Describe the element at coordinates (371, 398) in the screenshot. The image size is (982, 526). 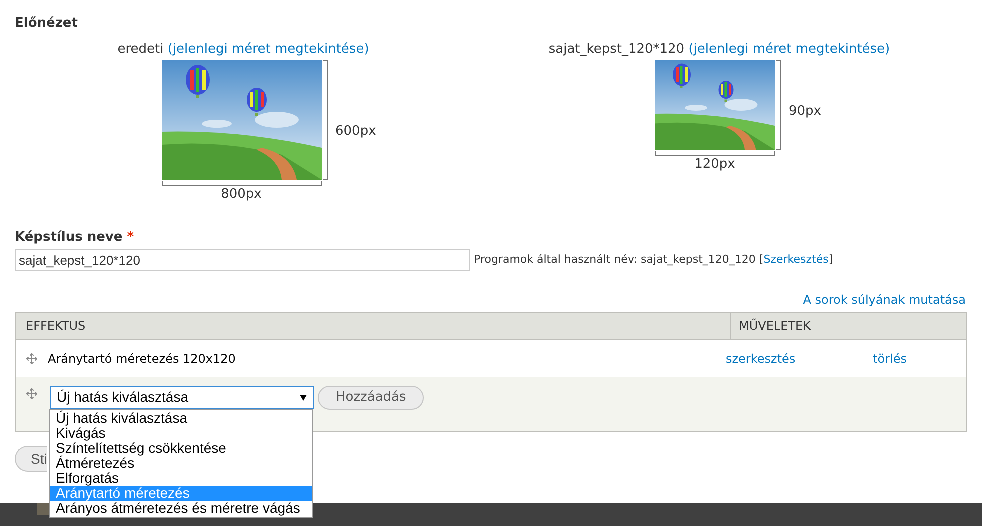
I see `add-button: Hozzáadás` at that location.